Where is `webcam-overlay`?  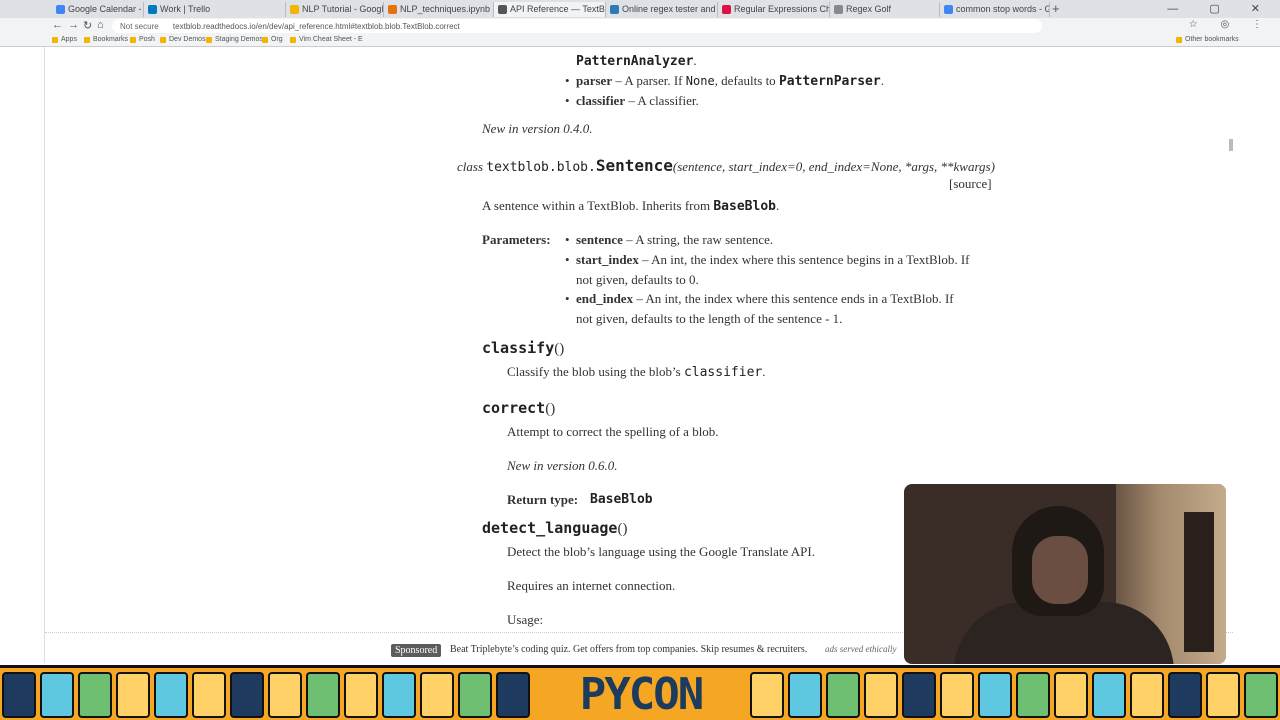
webcam-overlay is located at coordinates (1065, 574).